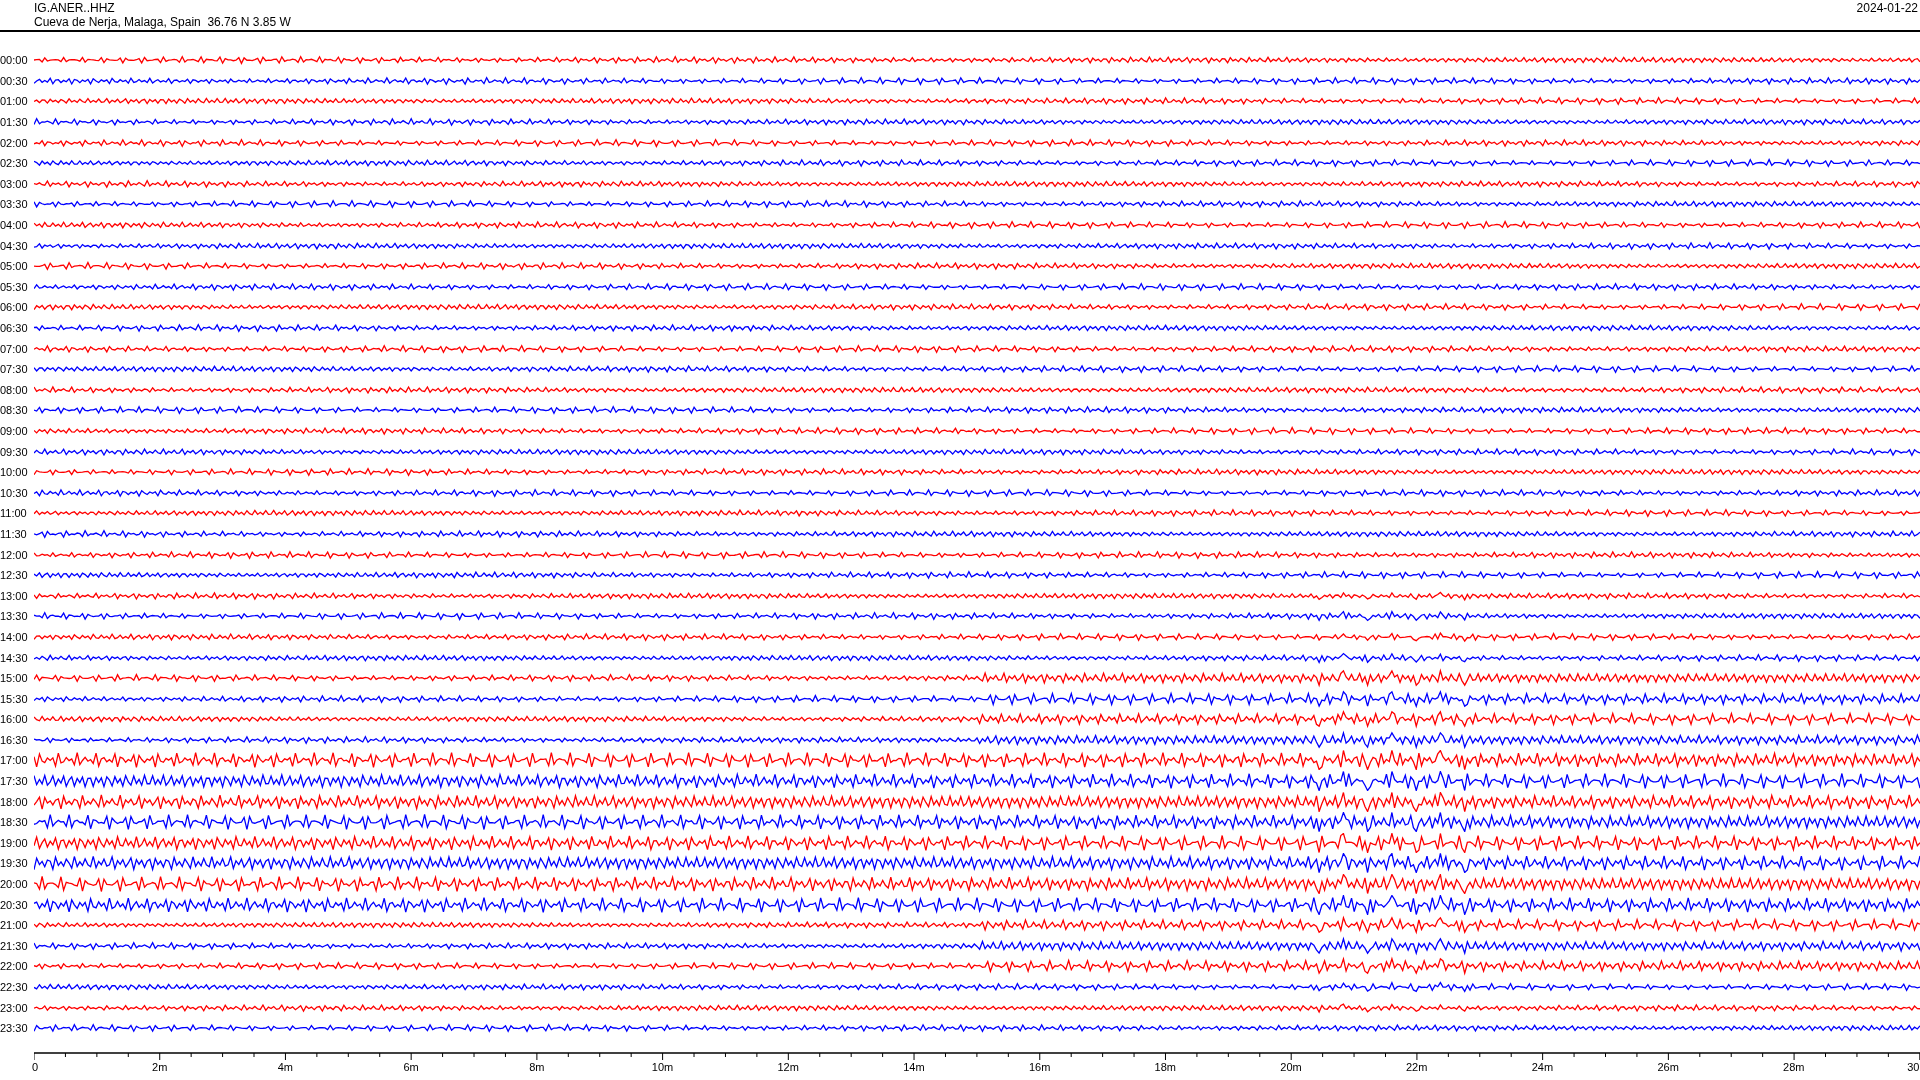 The width and height of the screenshot is (1920, 1080). I want to click on time-label: 18:00, so click(14, 801).